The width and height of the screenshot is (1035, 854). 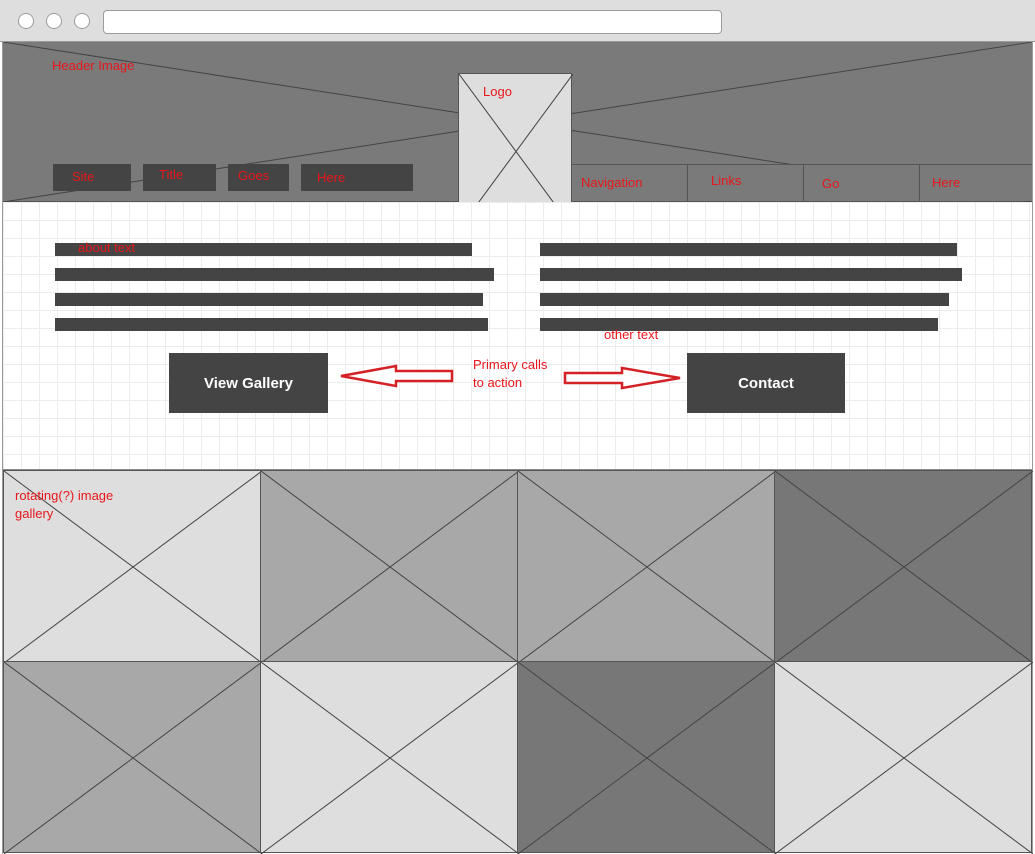 I want to click on address-bar, so click(x=412, y=22).